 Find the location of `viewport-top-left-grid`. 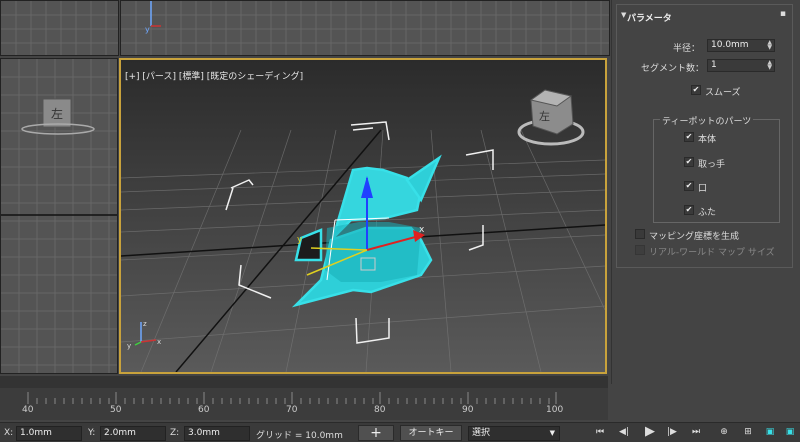

viewport-top-left-grid is located at coordinates (59, 28).